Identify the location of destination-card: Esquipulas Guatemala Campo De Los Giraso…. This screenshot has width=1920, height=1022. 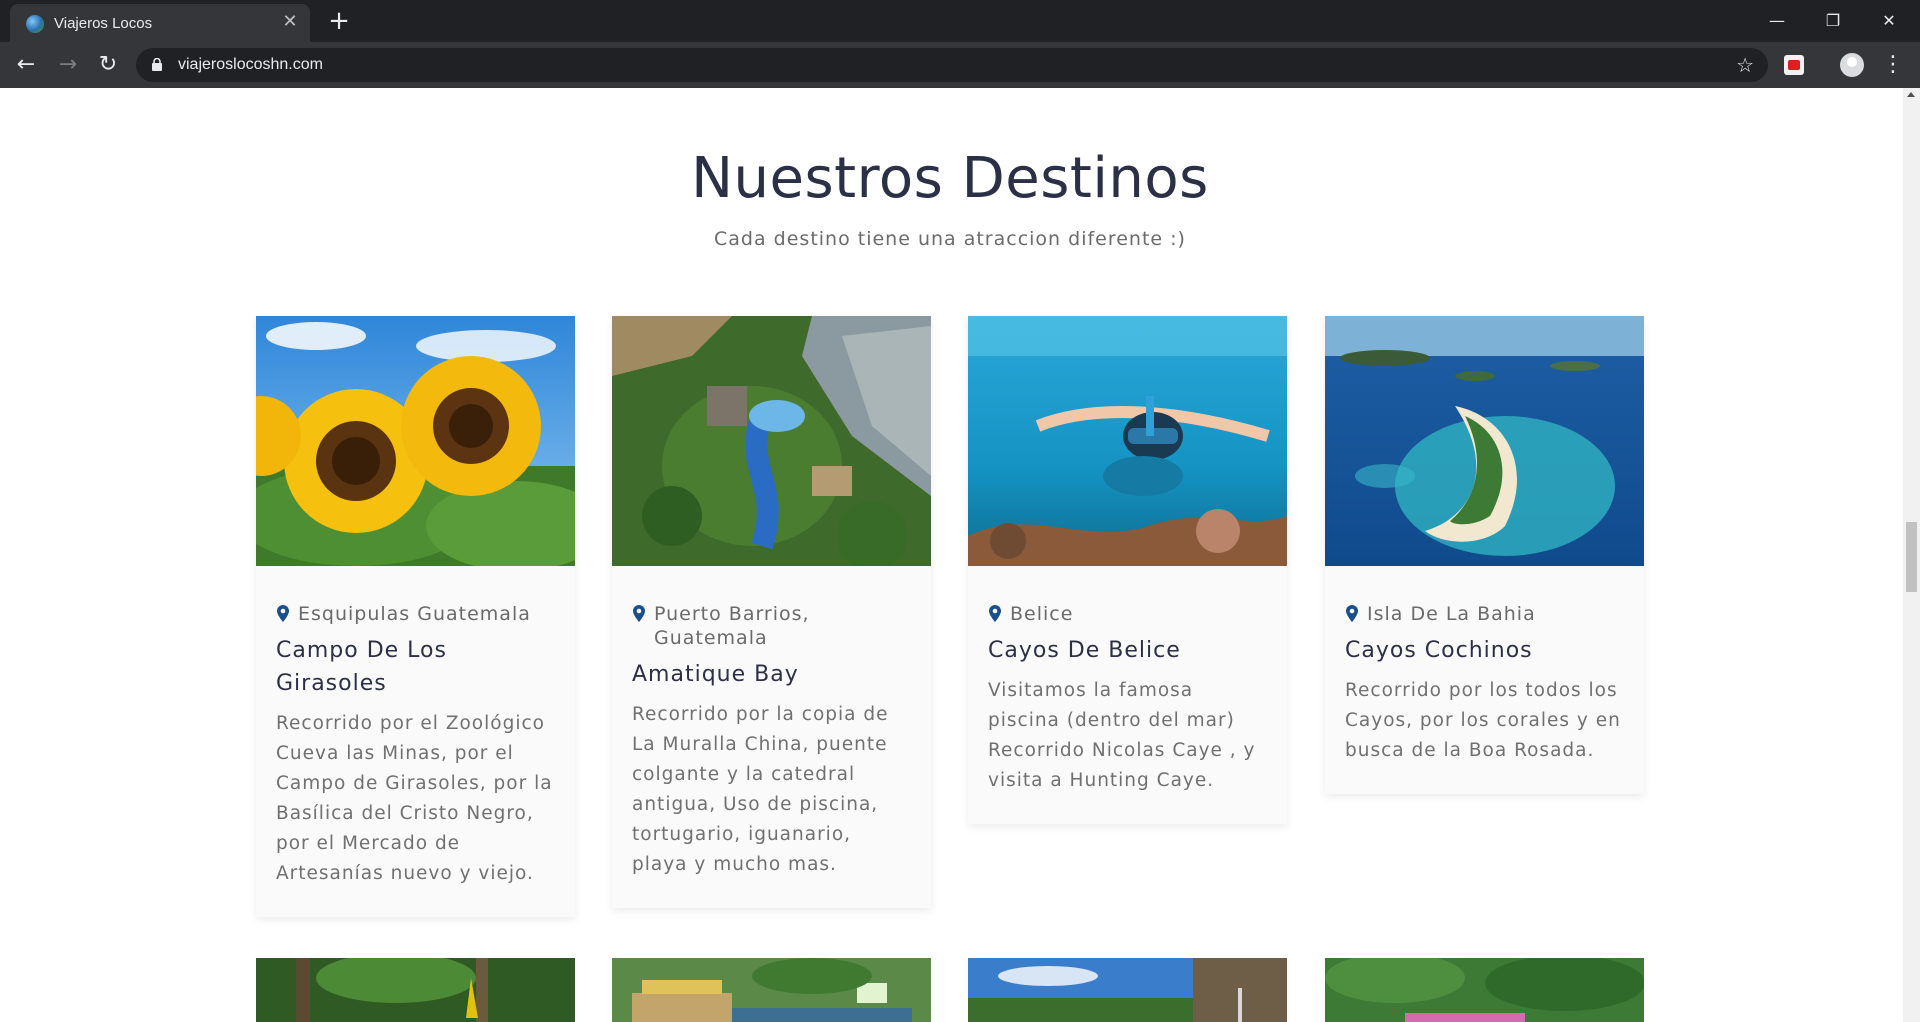
(415, 616).